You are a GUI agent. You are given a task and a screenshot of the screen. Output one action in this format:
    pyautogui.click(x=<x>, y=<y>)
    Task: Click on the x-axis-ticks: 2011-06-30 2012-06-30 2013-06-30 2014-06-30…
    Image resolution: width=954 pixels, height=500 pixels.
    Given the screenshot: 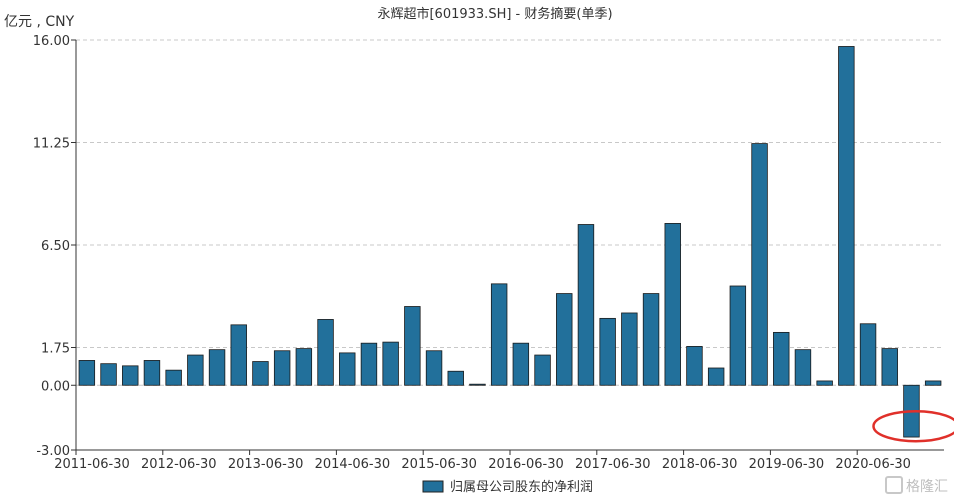 What is the action you would take?
    pyautogui.click(x=482, y=461)
    